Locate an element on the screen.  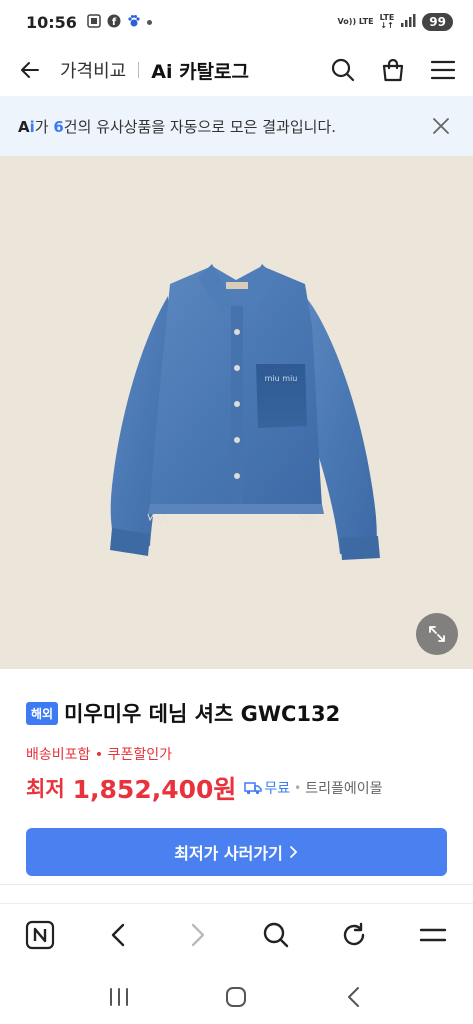
screenshot-icon is located at coordinates (94, 22).